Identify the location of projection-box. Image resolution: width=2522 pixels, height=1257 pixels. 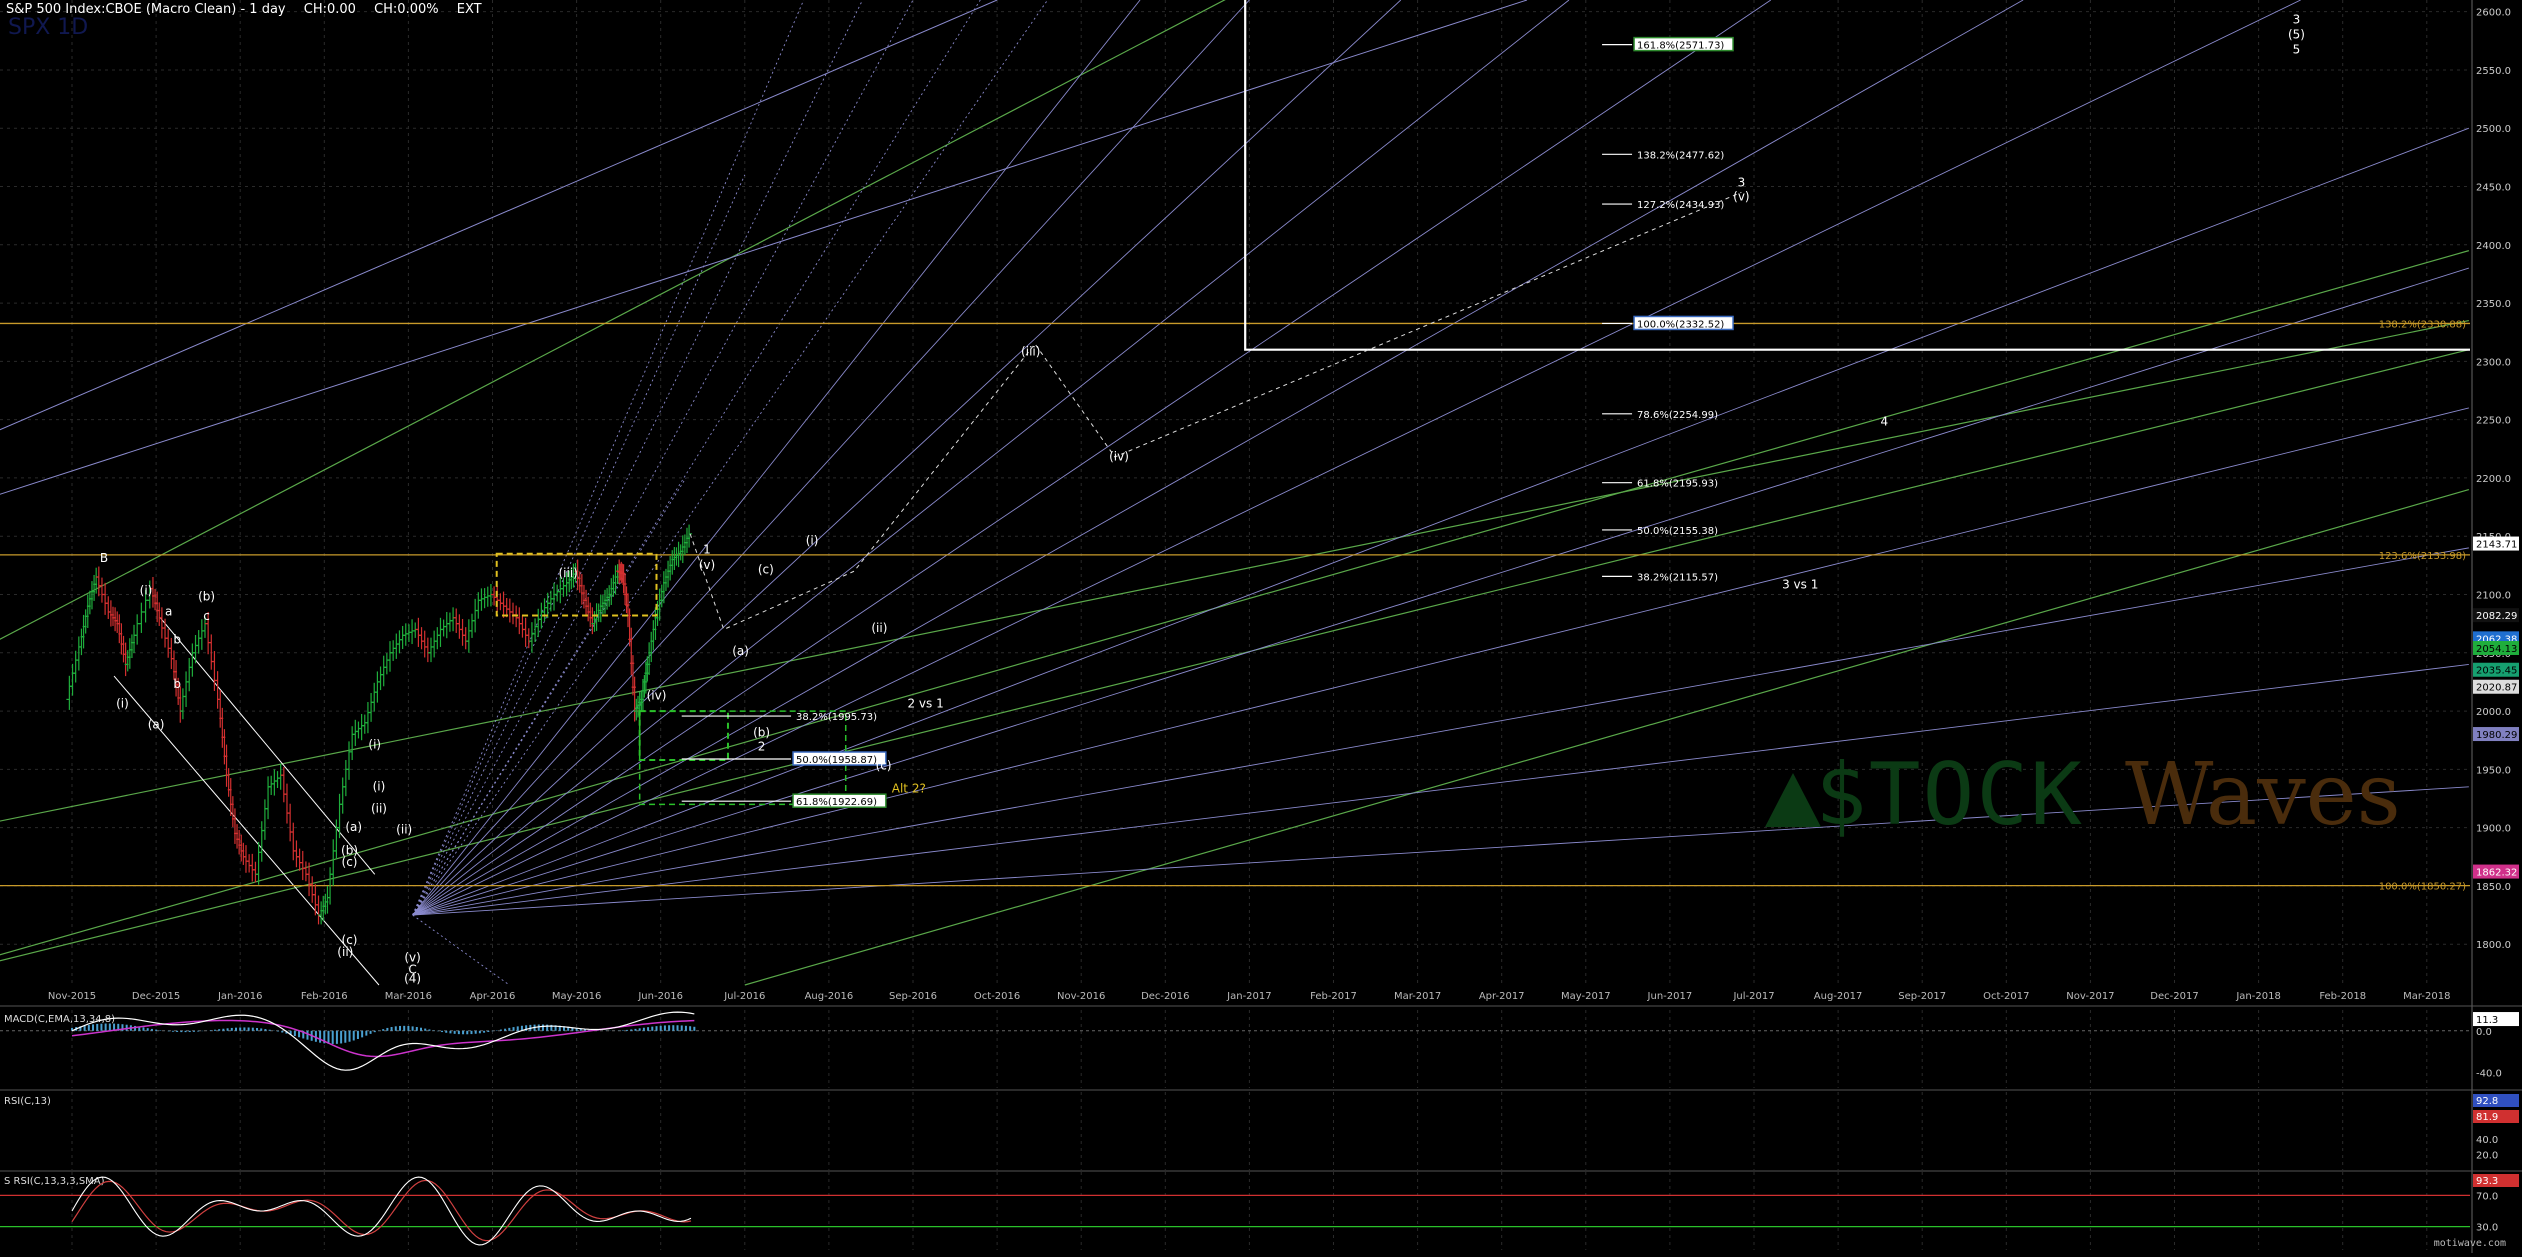
(1857, 175).